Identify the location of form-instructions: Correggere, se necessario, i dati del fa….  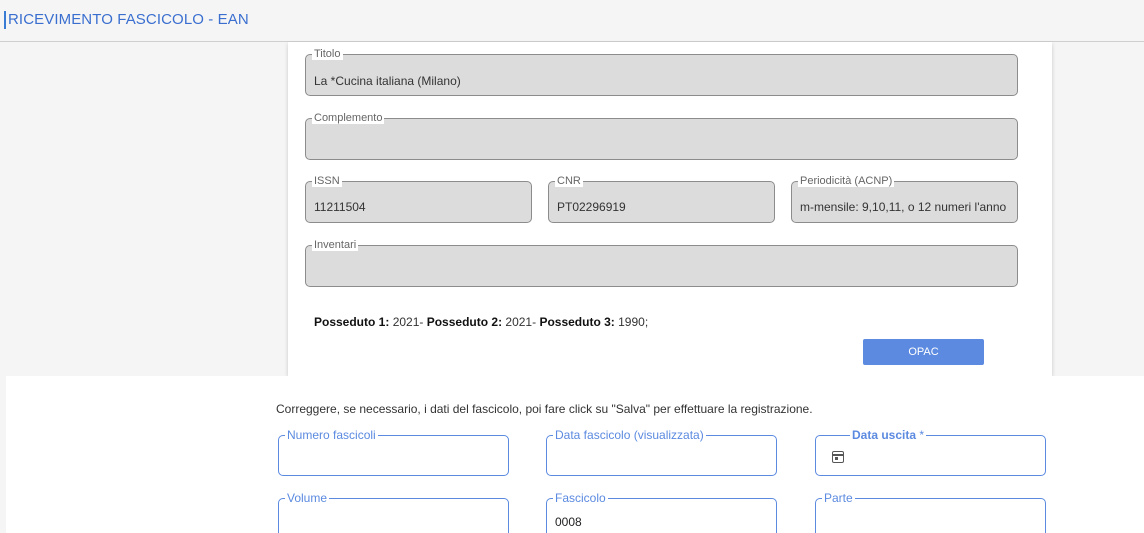
(544, 409).